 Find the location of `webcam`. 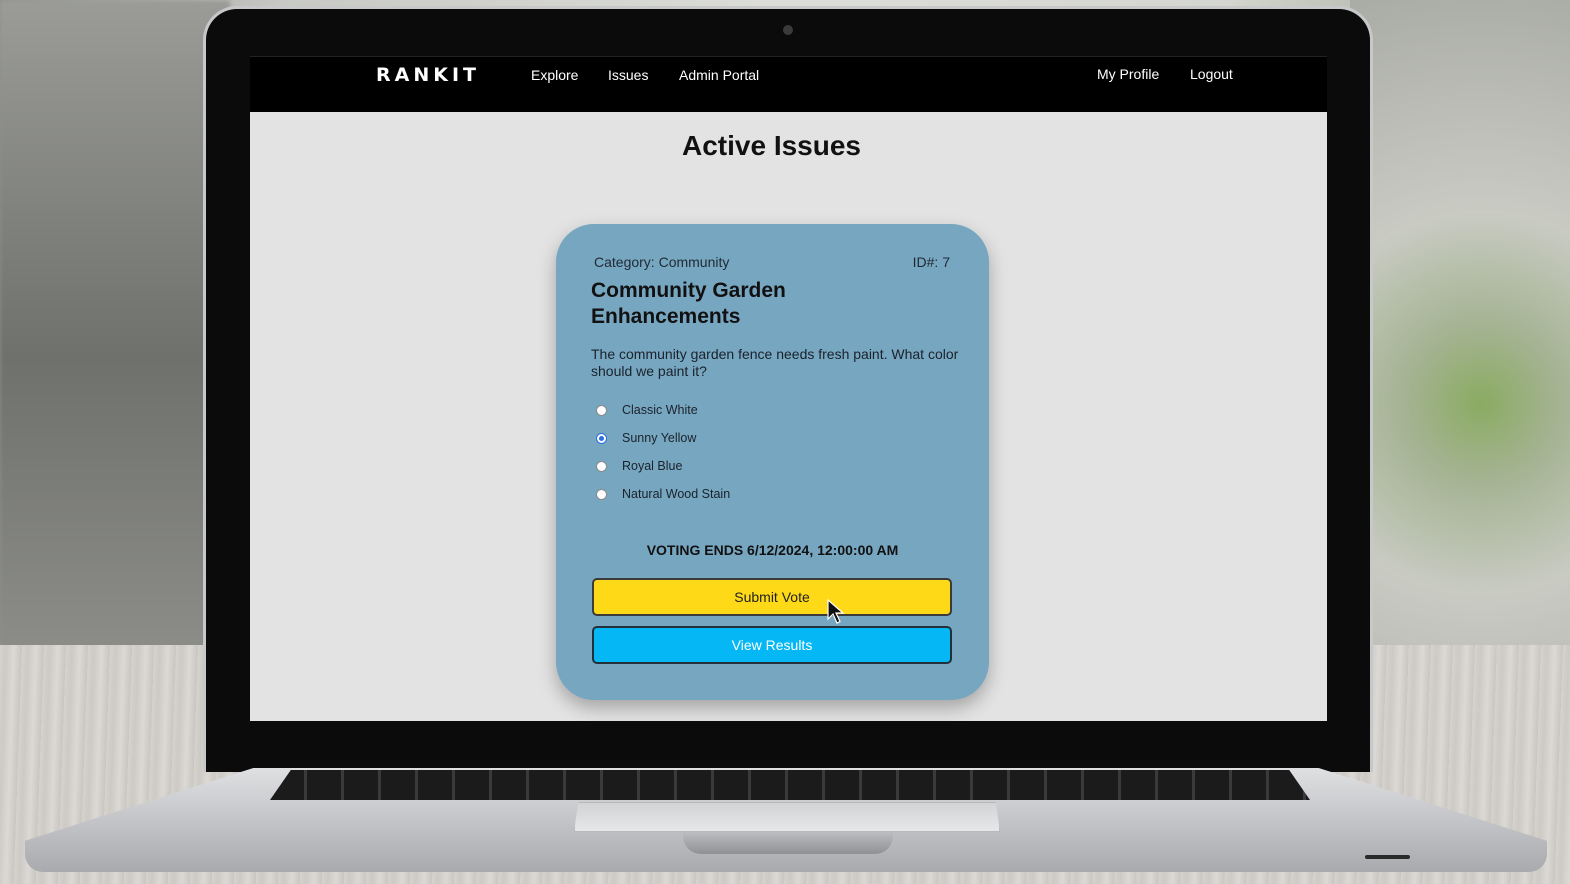

webcam is located at coordinates (788, 30).